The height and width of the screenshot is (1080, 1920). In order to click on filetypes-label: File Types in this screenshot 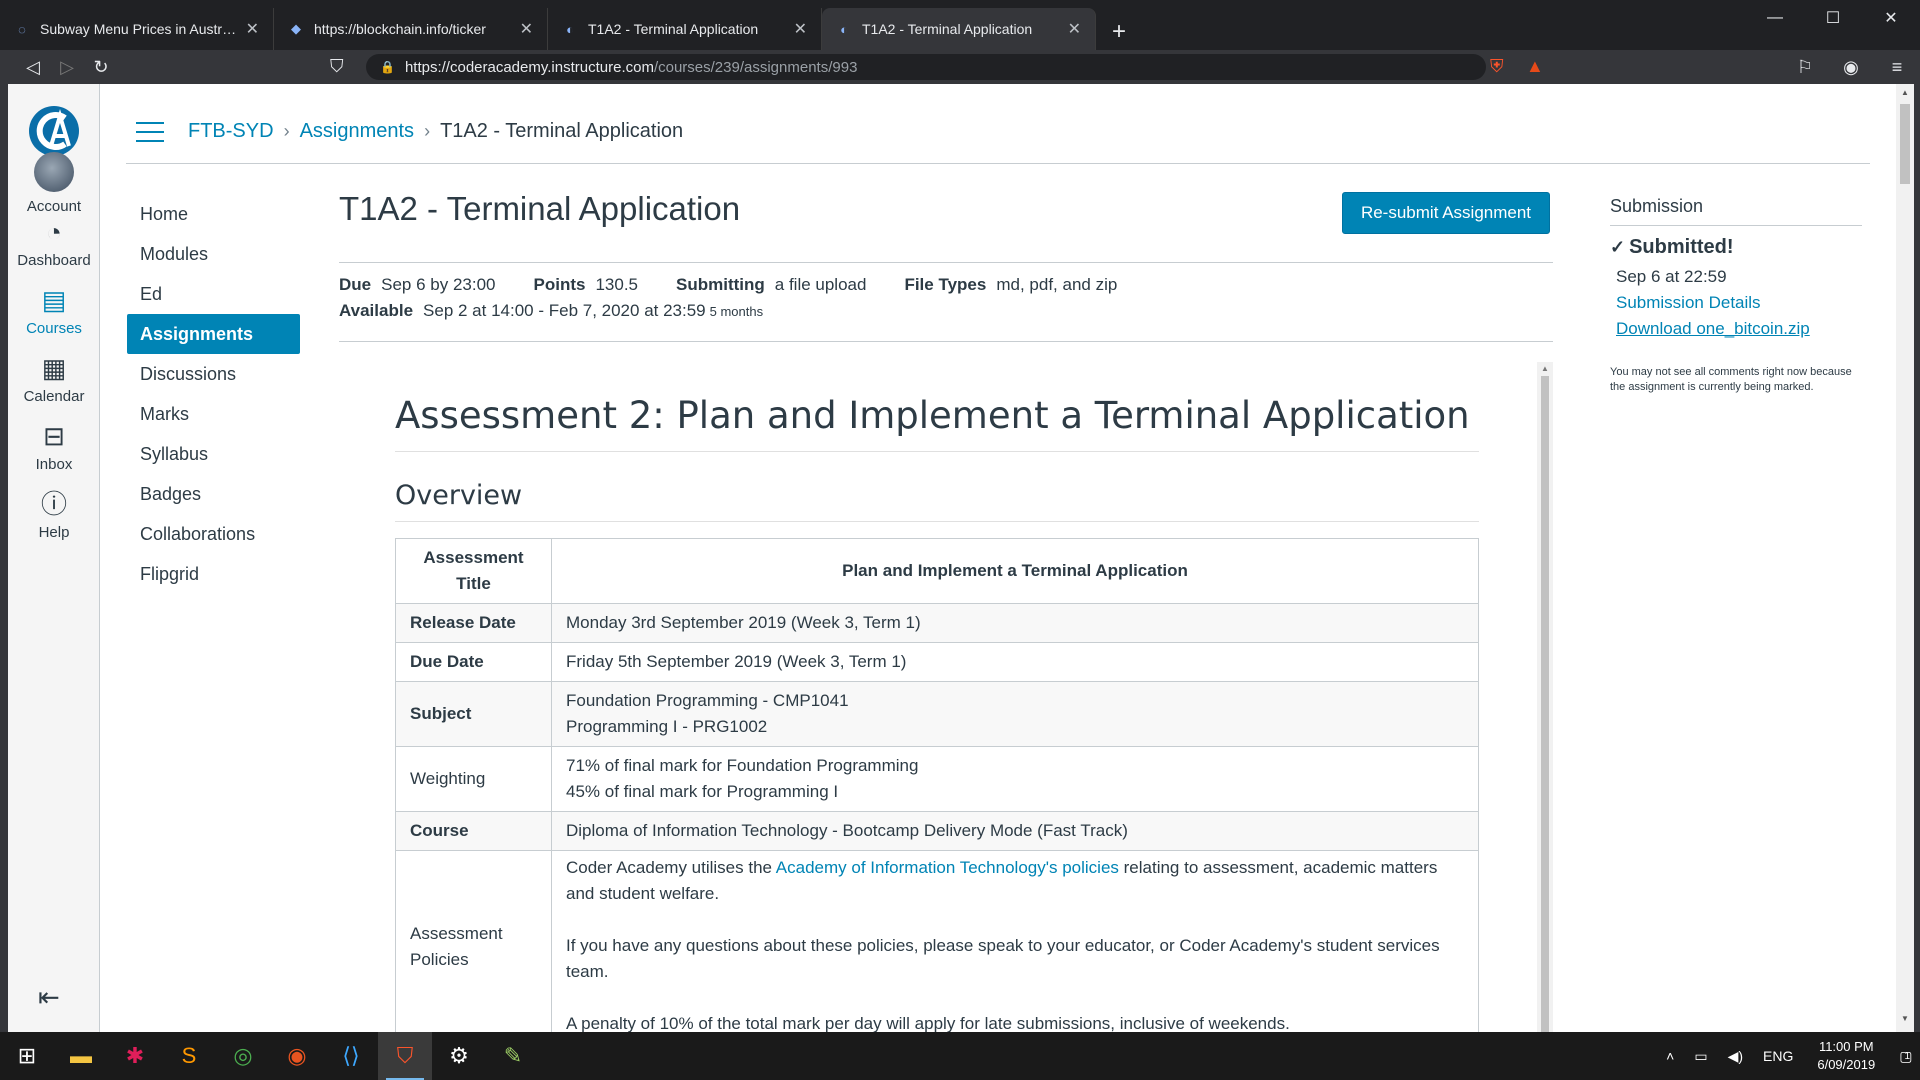, I will do `click(945, 284)`.